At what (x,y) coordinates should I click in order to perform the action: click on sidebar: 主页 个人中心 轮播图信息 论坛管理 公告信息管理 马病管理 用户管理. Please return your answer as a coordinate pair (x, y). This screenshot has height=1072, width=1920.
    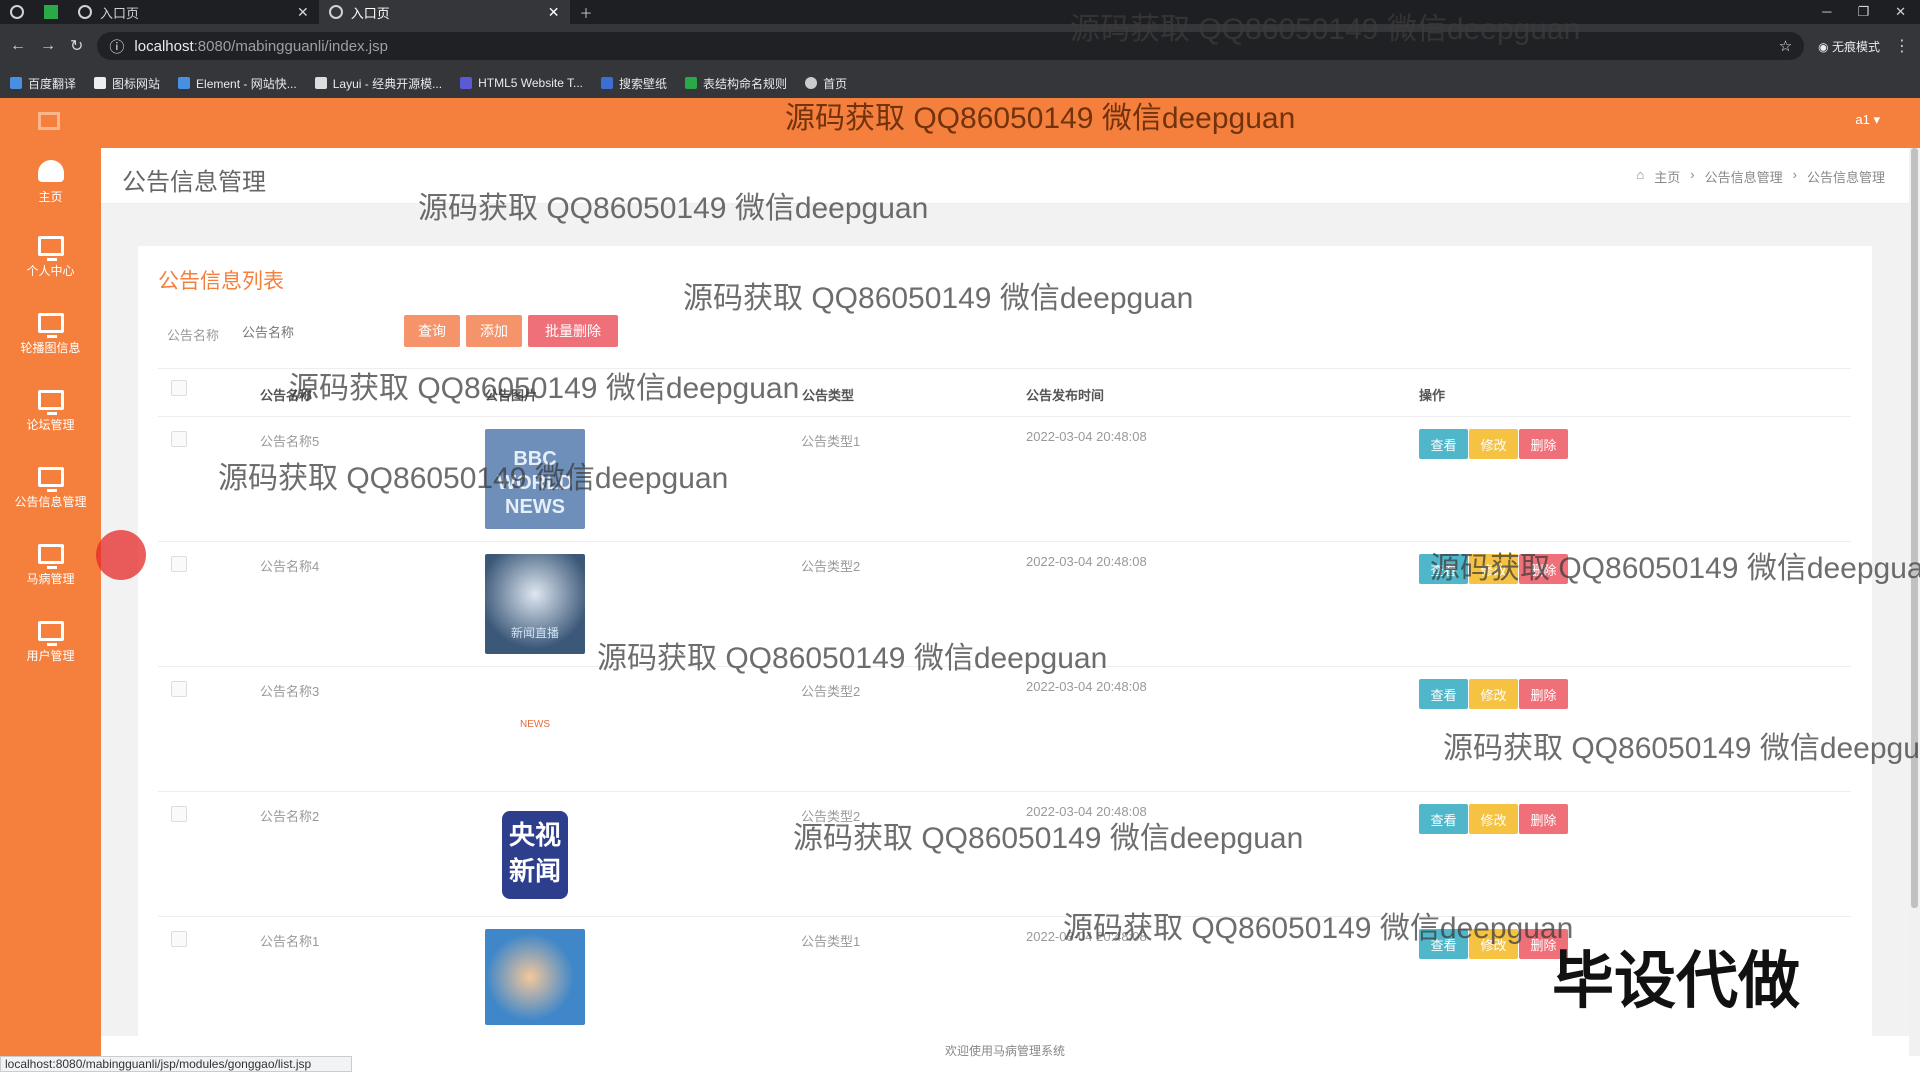
    Looking at the image, I should click on (50, 585).